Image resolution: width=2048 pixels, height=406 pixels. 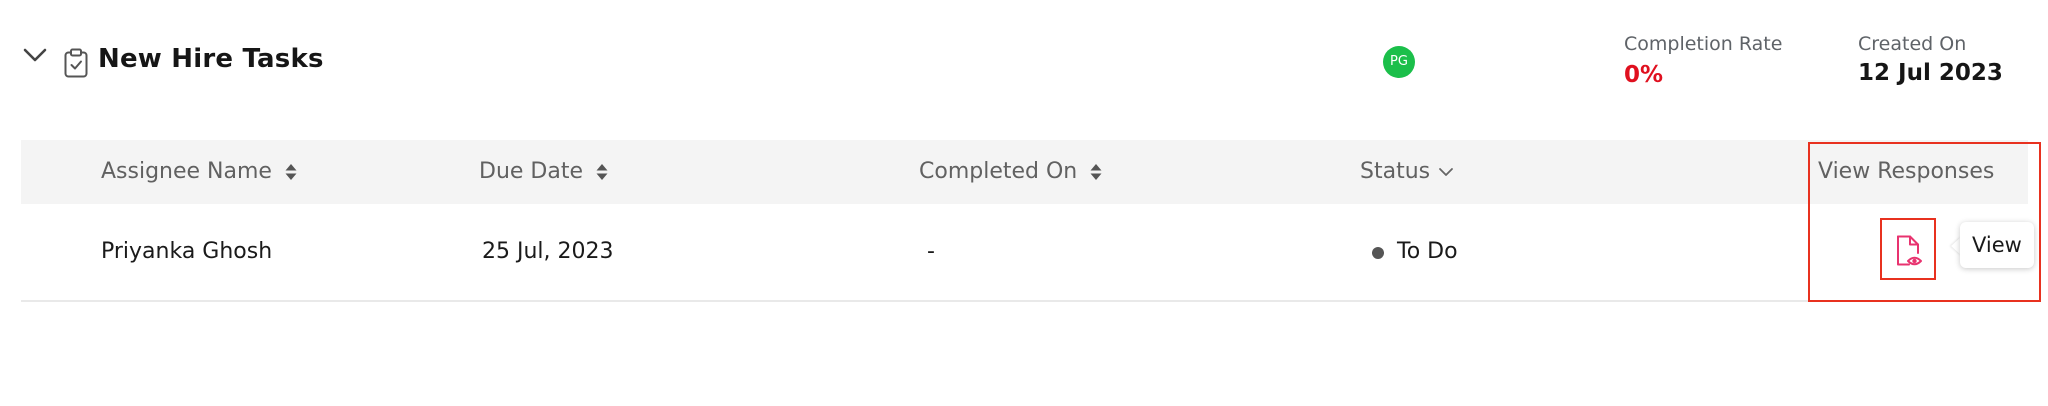 I want to click on column-header-due-date: Due Date, so click(x=544, y=172).